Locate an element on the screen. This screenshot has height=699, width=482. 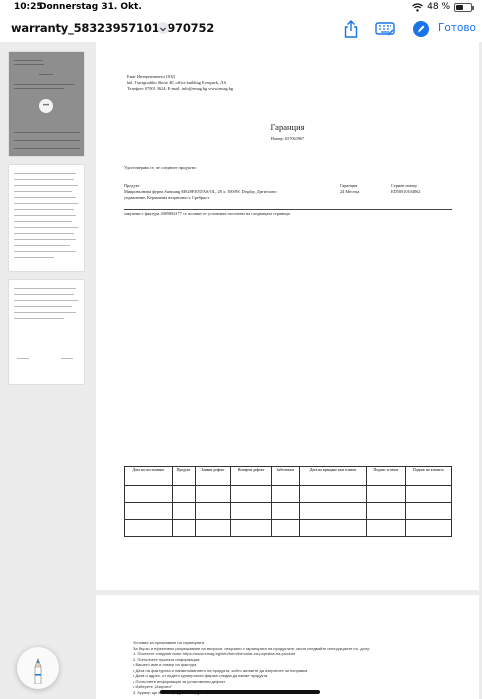
table-header: Забележки is located at coordinates (285, 476).